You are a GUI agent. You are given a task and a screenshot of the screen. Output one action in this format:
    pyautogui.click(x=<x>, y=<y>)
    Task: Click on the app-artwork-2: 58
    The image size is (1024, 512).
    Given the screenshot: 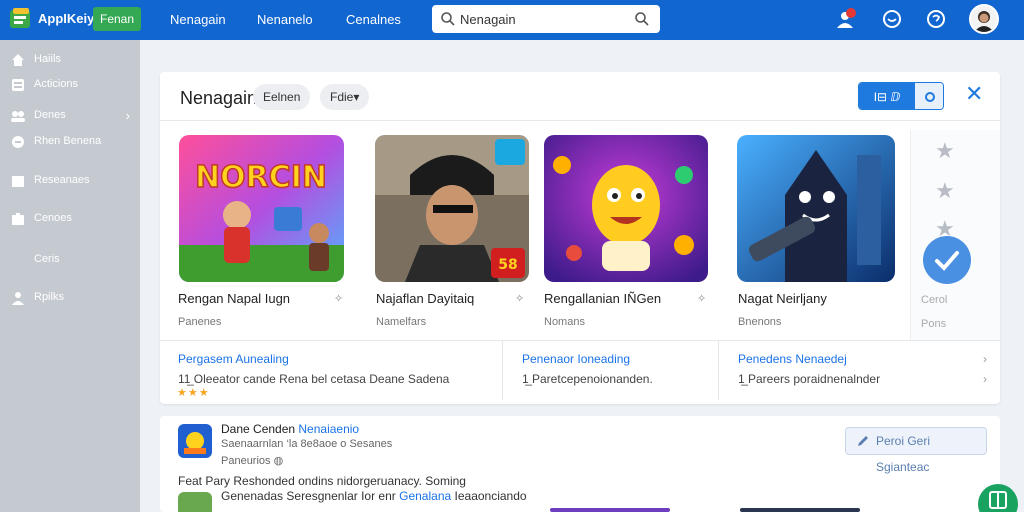 What is the action you would take?
    pyautogui.click(x=452, y=208)
    